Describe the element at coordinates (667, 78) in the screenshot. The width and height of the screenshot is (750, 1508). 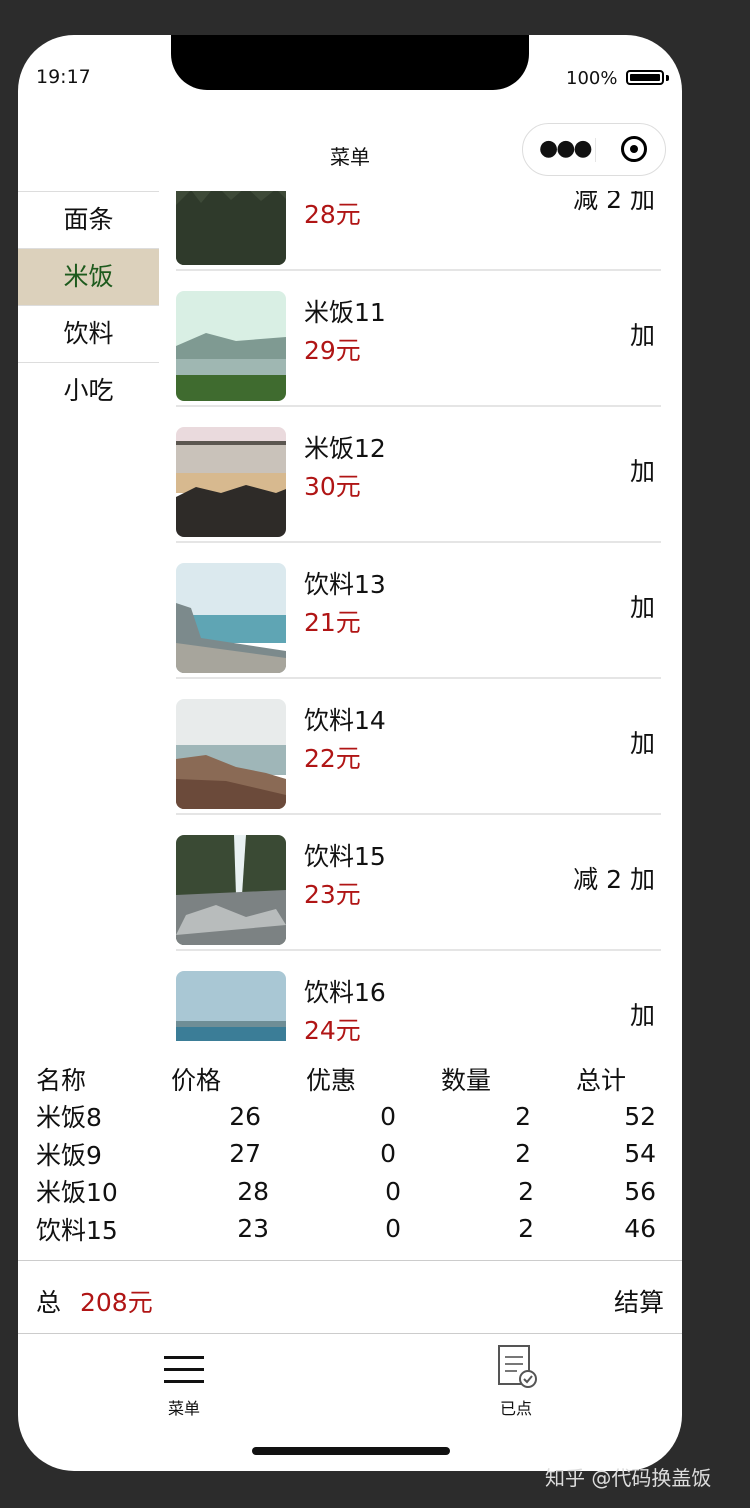
I see `battery-tip` at that location.